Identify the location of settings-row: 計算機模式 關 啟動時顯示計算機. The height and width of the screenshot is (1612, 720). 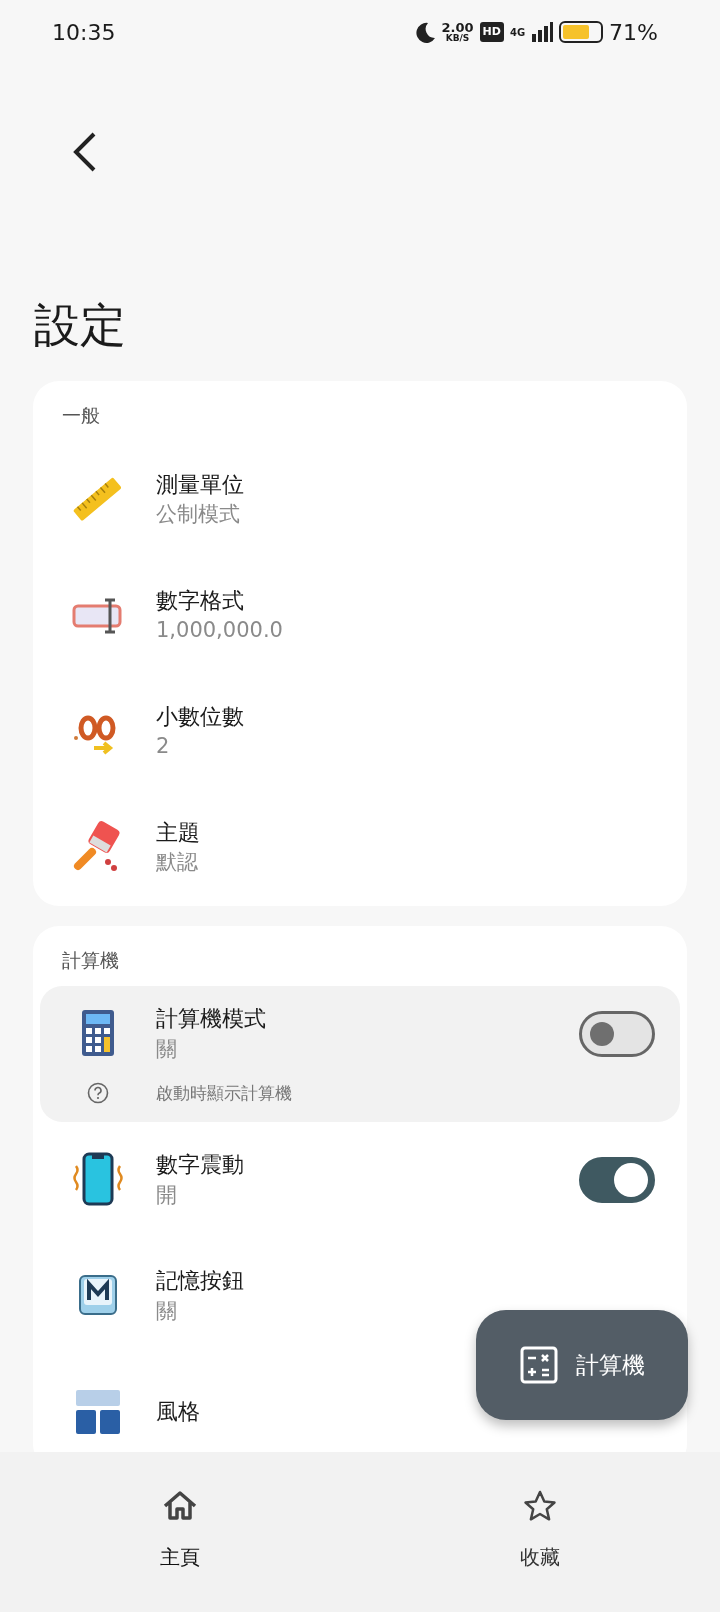
(360, 1054).